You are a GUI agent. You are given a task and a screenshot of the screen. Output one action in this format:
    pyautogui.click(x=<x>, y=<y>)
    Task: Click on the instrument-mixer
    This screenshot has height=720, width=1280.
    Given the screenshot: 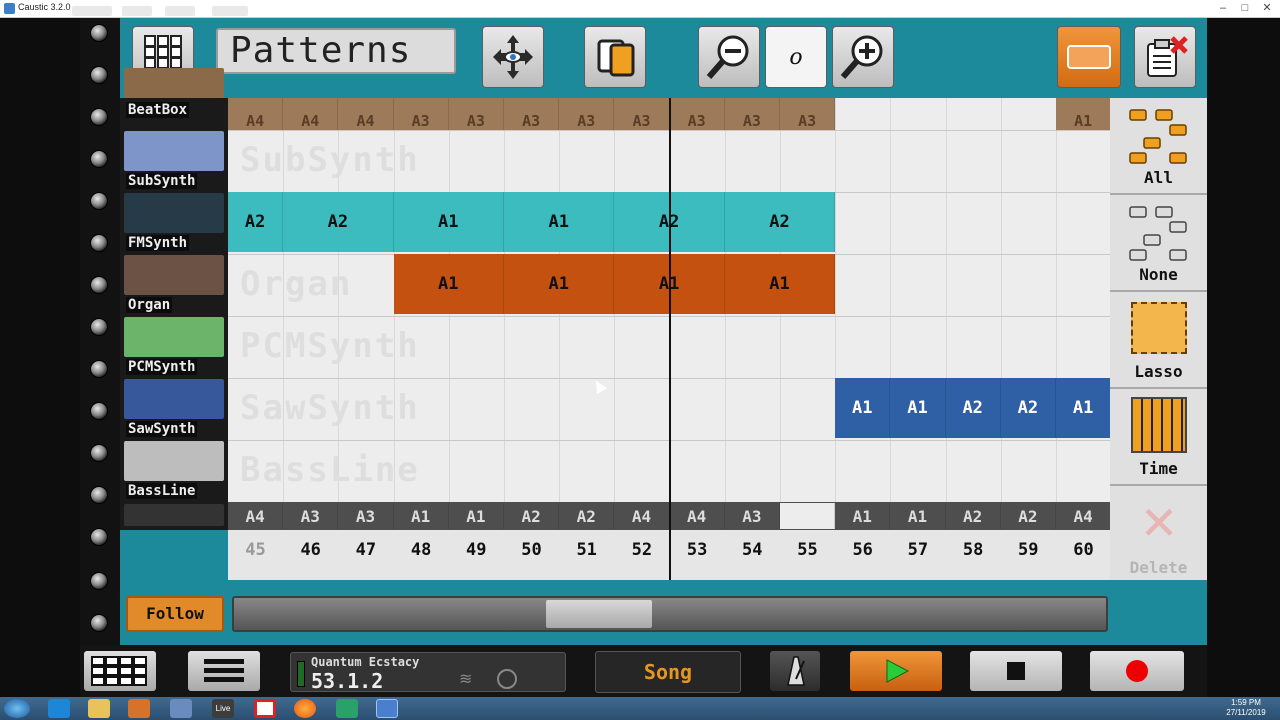 What is the action you would take?
    pyautogui.click(x=174, y=515)
    